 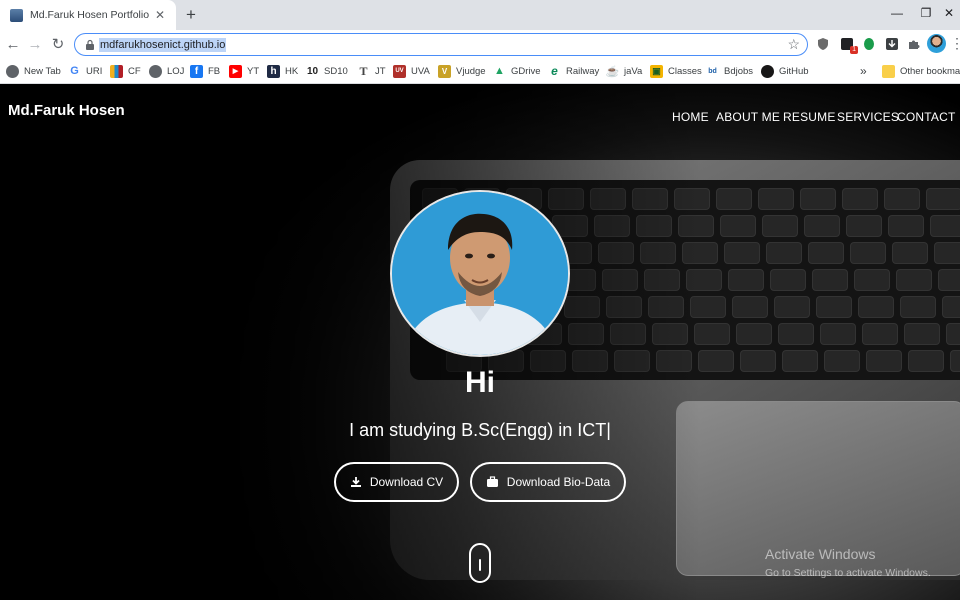 I want to click on hero-tagline: I am studying B.Sc(Engg) in ICT|, so click(x=480, y=430).